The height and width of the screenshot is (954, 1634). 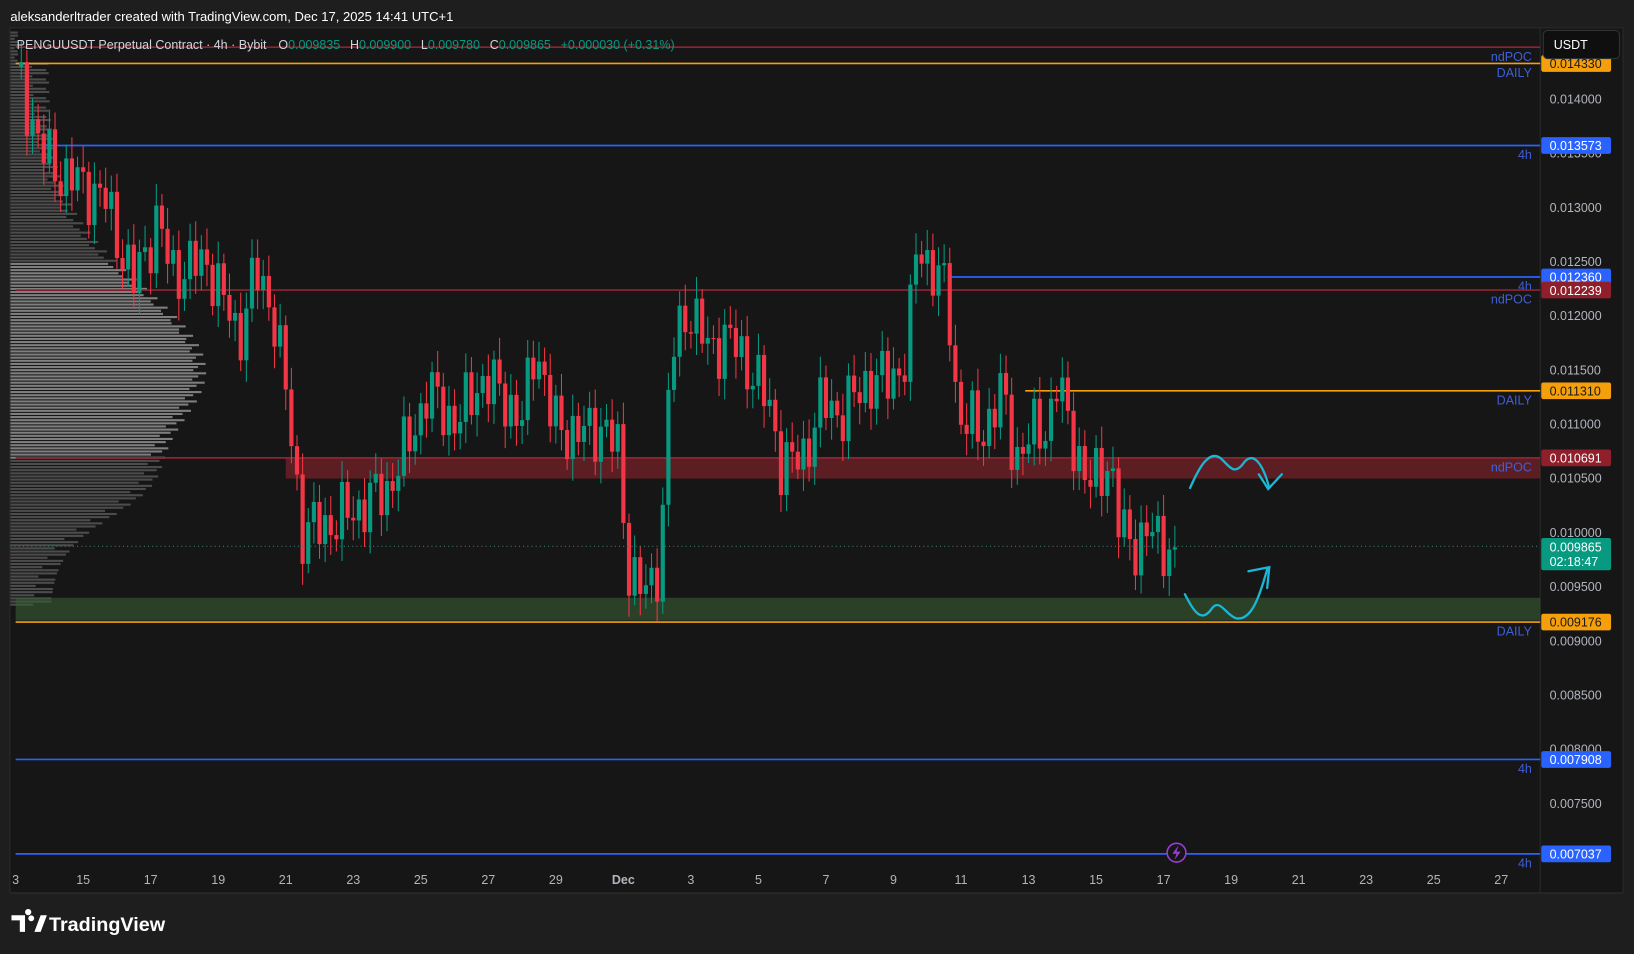 What do you see at coordinates (1525, 287) in the screenshot?
I see `level-label: 4h` at bounding box center [1525, 287].